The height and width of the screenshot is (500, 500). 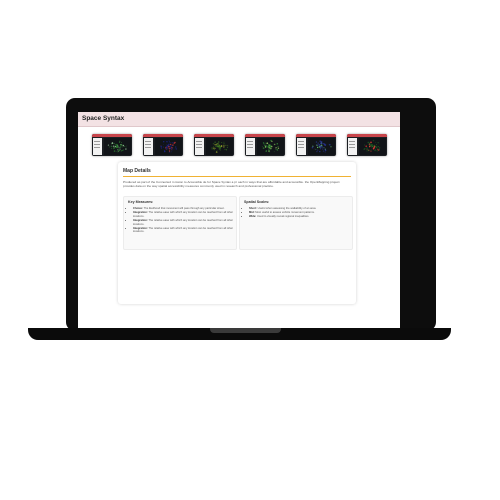 What do you see at coordinates (237, 176) in the screenshot?
I see `title-divider` at bounding box center [237, 176].